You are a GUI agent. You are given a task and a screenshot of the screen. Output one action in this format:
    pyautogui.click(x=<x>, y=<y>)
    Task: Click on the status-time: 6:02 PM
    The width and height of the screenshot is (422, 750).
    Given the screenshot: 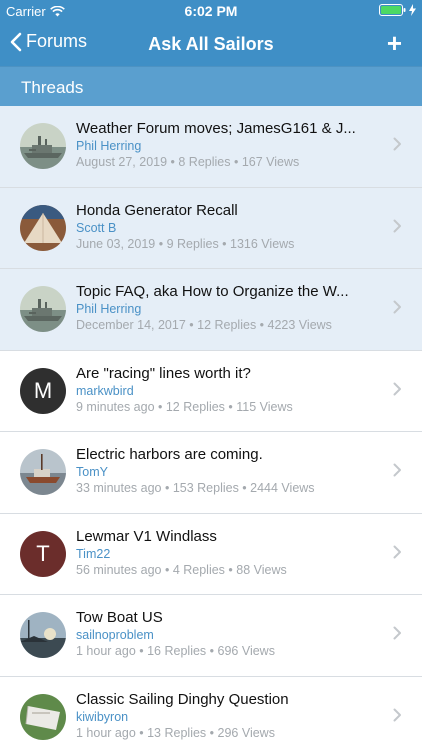 What is the action you would take?
    pyautogui.click(x=211, y=11)
    